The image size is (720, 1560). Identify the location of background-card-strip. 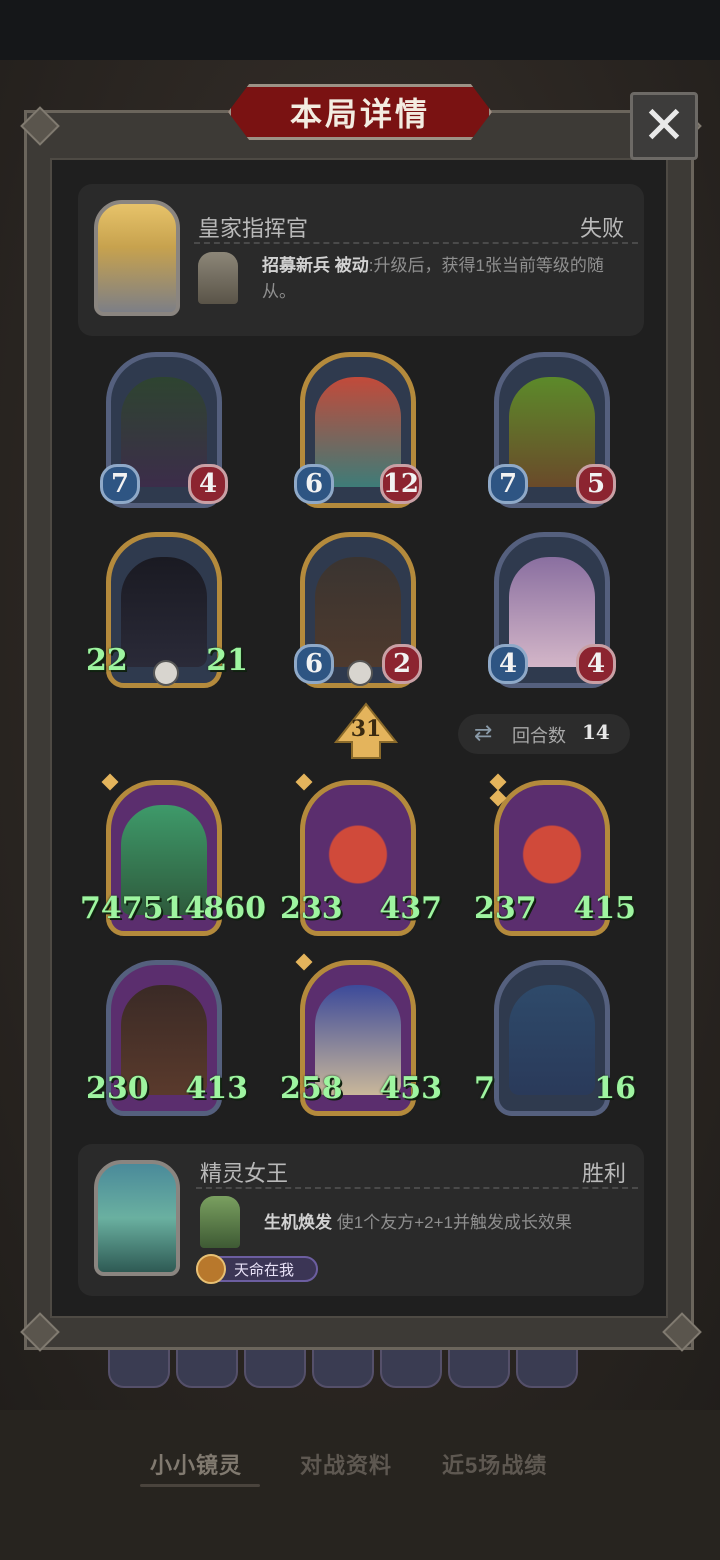
(348, 1366).